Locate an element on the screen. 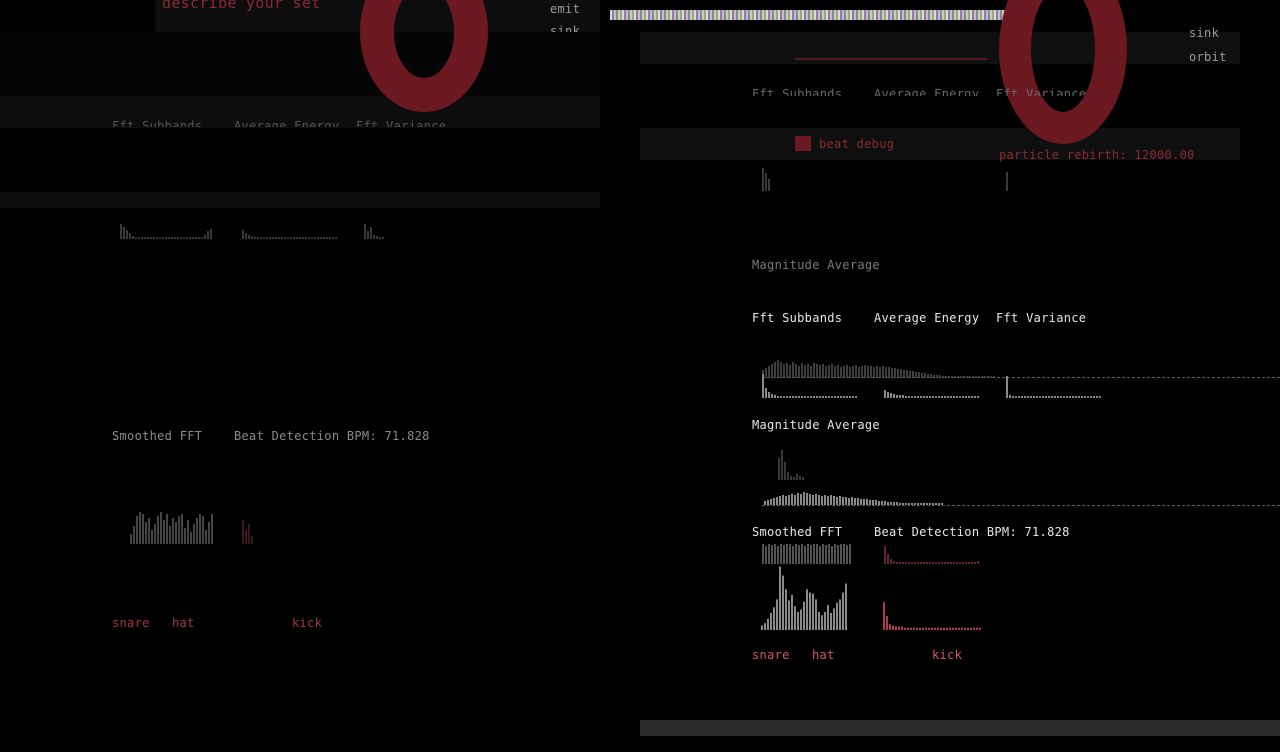 This screenshot has height=752, width=1280. drum-kick-label: kick is located at coordinates (947, 655).